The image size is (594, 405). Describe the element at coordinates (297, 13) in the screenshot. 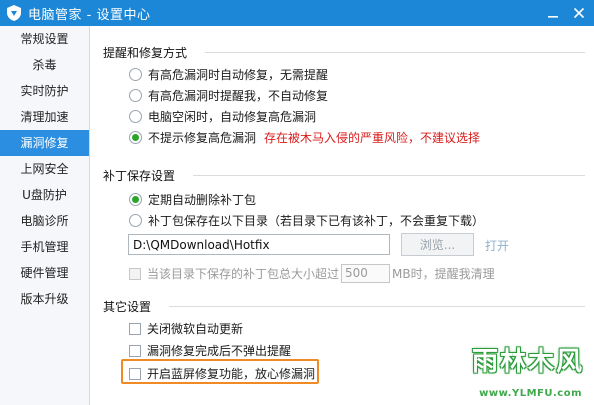

I see `title-bar: 电脑管家 - 设置中心` at that location.